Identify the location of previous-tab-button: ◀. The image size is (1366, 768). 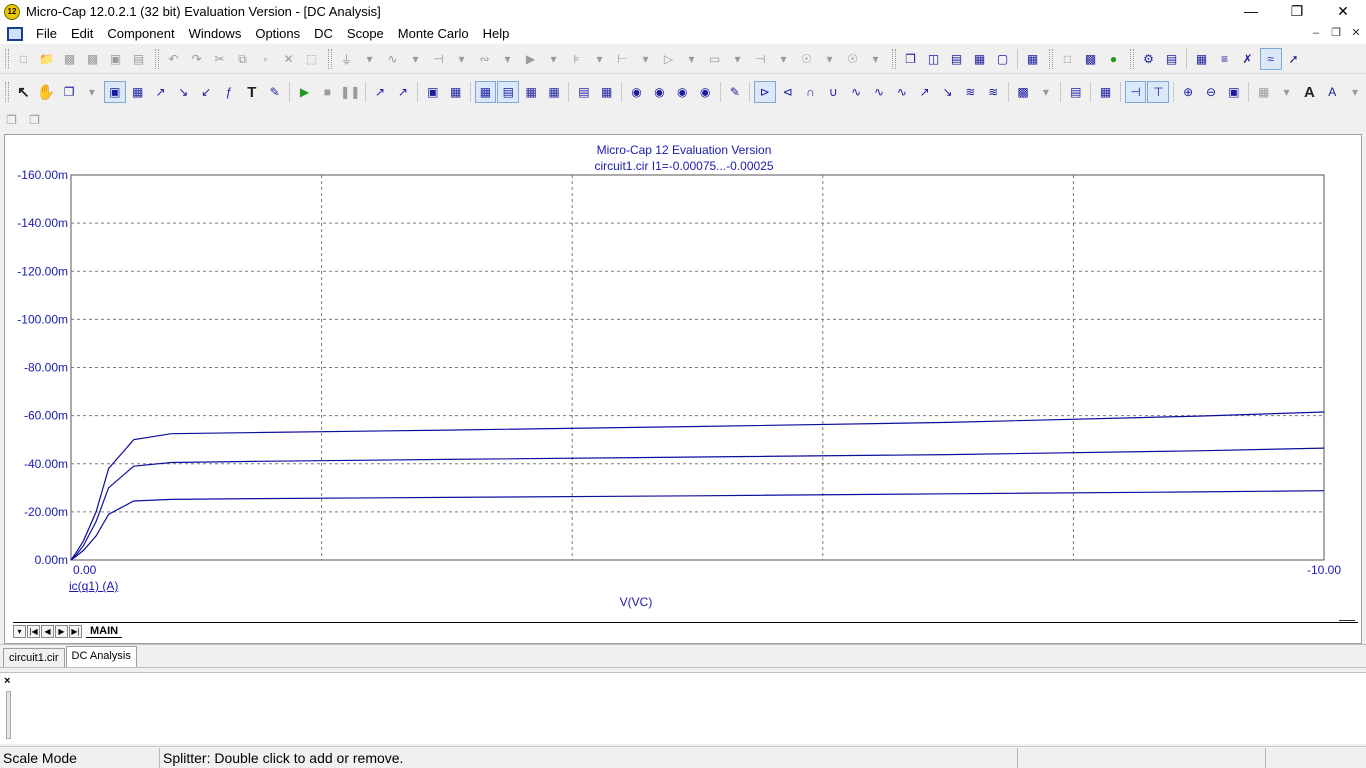
(47, 631).